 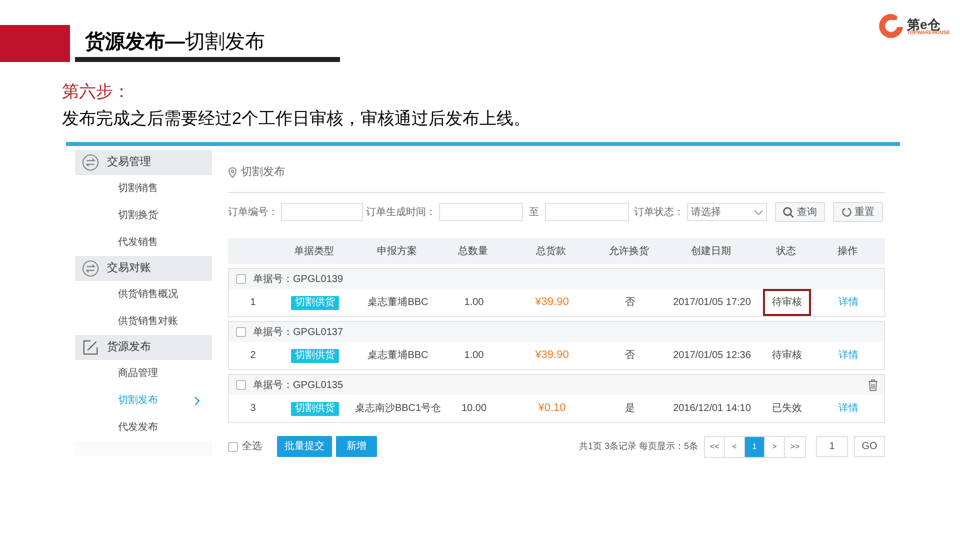 I want to click on column-header: 状态, so click(x=786, y=251).